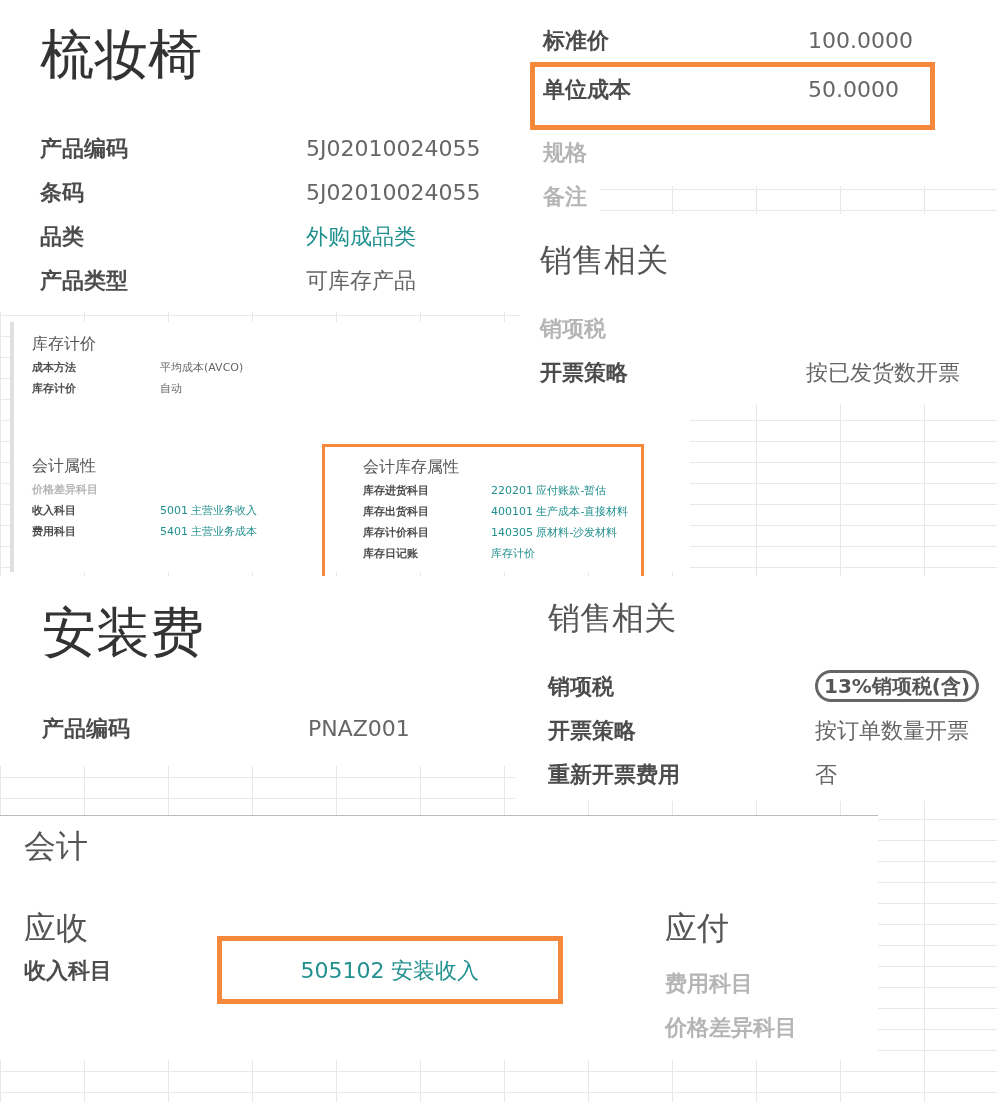  Describe the element at coordinates (361, 236) in the screenshot. I see `field-value: 外购成品类` at that location.